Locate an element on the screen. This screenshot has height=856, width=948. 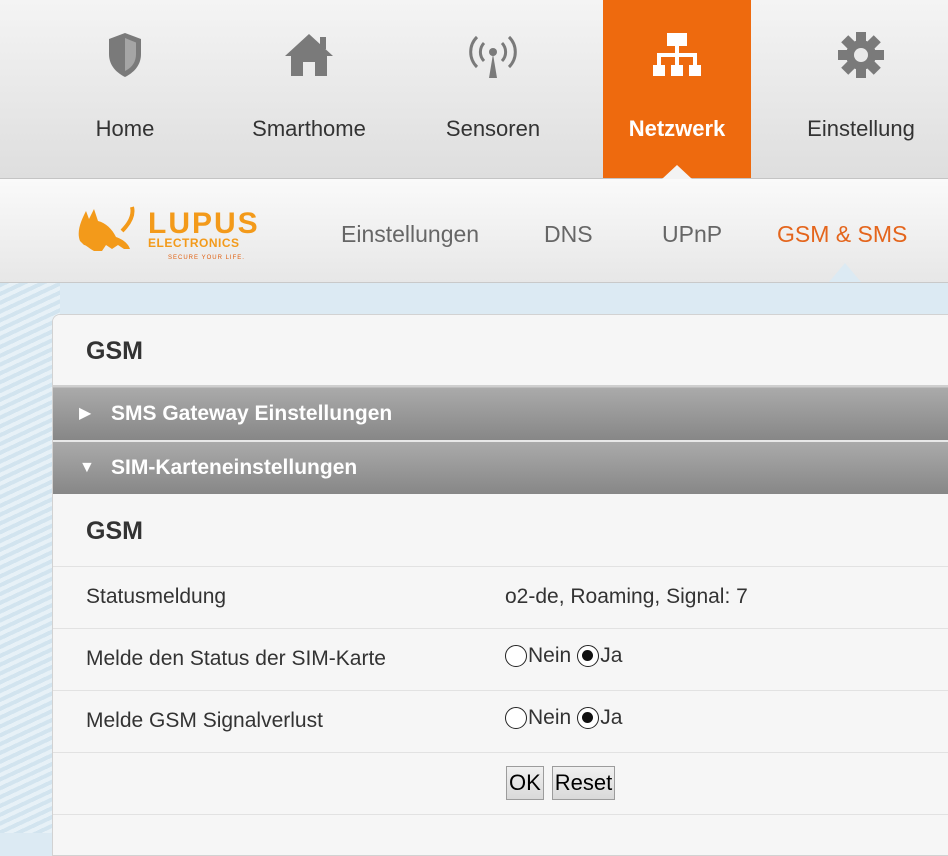
svg-text: ELECTRONICS is located at coordinates (194, 243).